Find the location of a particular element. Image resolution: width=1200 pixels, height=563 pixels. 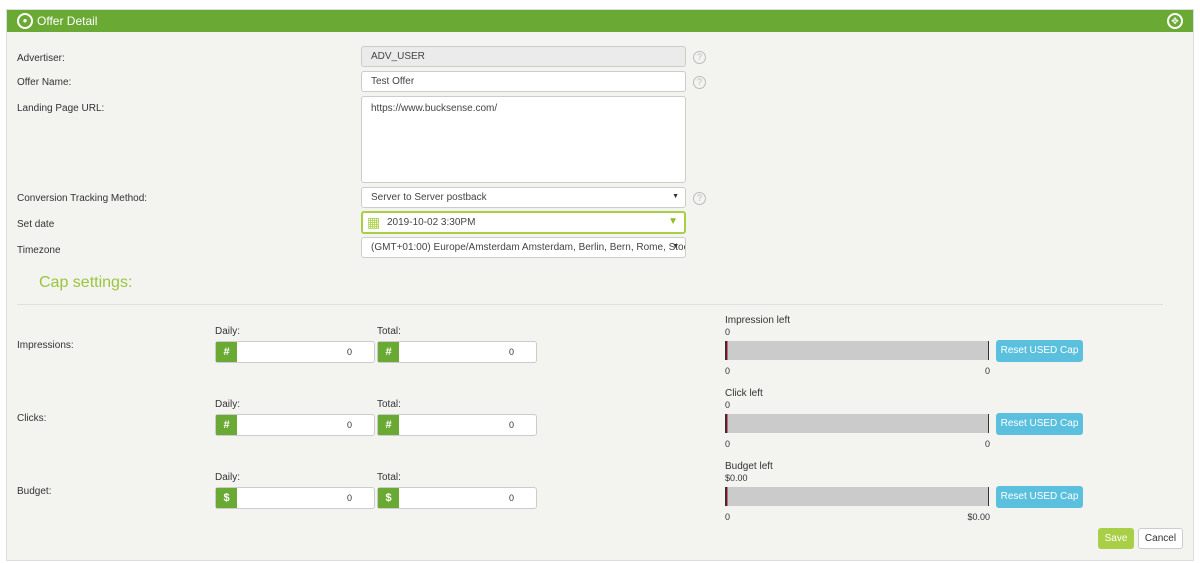

bar-max: $0.00 is located at coordinates (978, 517).